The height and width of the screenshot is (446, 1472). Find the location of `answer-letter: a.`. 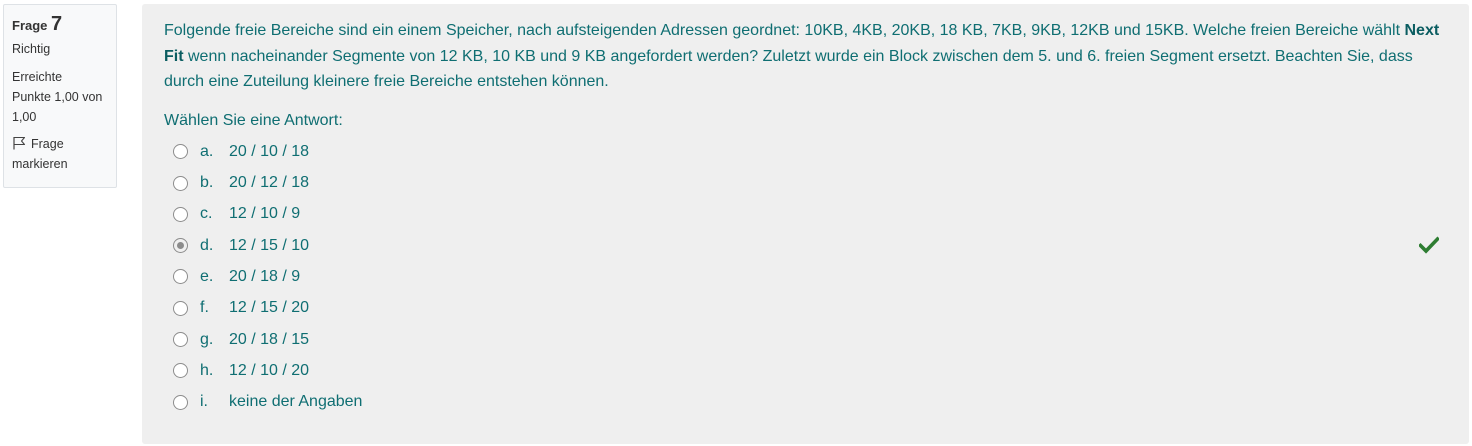

answer-letter: a. is located at coordinates (207, 151).